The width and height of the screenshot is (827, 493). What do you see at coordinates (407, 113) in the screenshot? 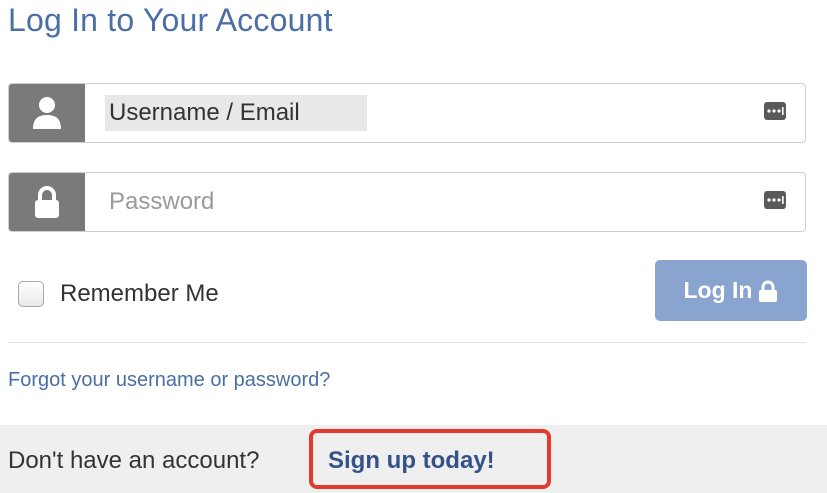
I see `username-field-group` at bounding box center [407, 113].